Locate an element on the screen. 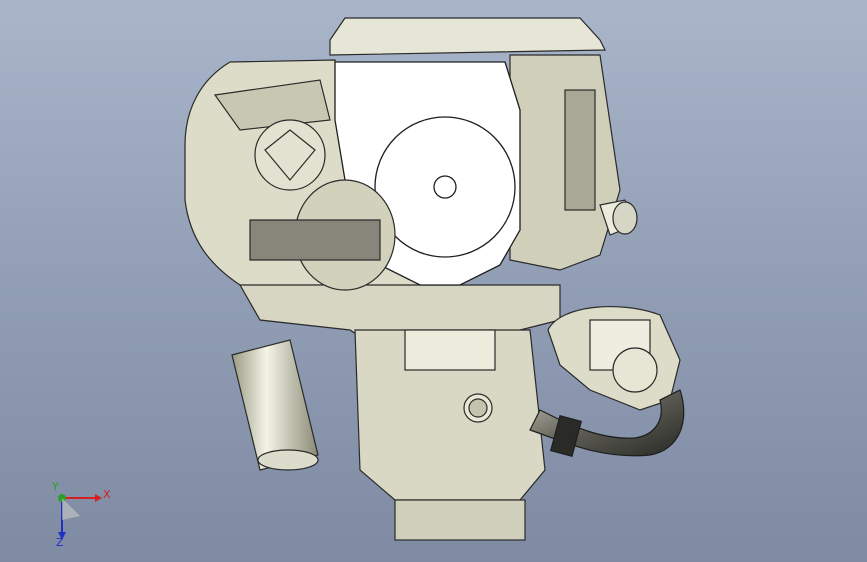 The width and height of the screenshot is (867, 562). crankcase-lower is located at coordinates (450, 435).